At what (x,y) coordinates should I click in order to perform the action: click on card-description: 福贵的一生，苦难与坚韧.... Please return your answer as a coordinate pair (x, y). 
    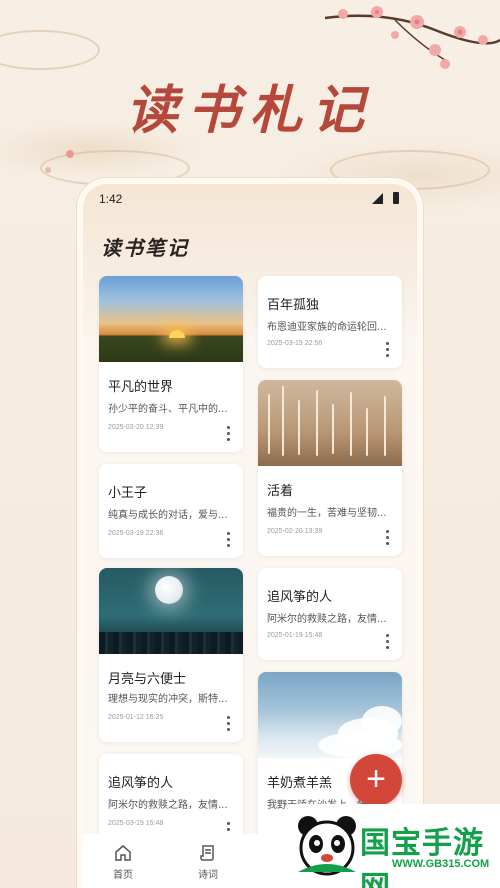
    Looking at the image, I should click on (327, 513).